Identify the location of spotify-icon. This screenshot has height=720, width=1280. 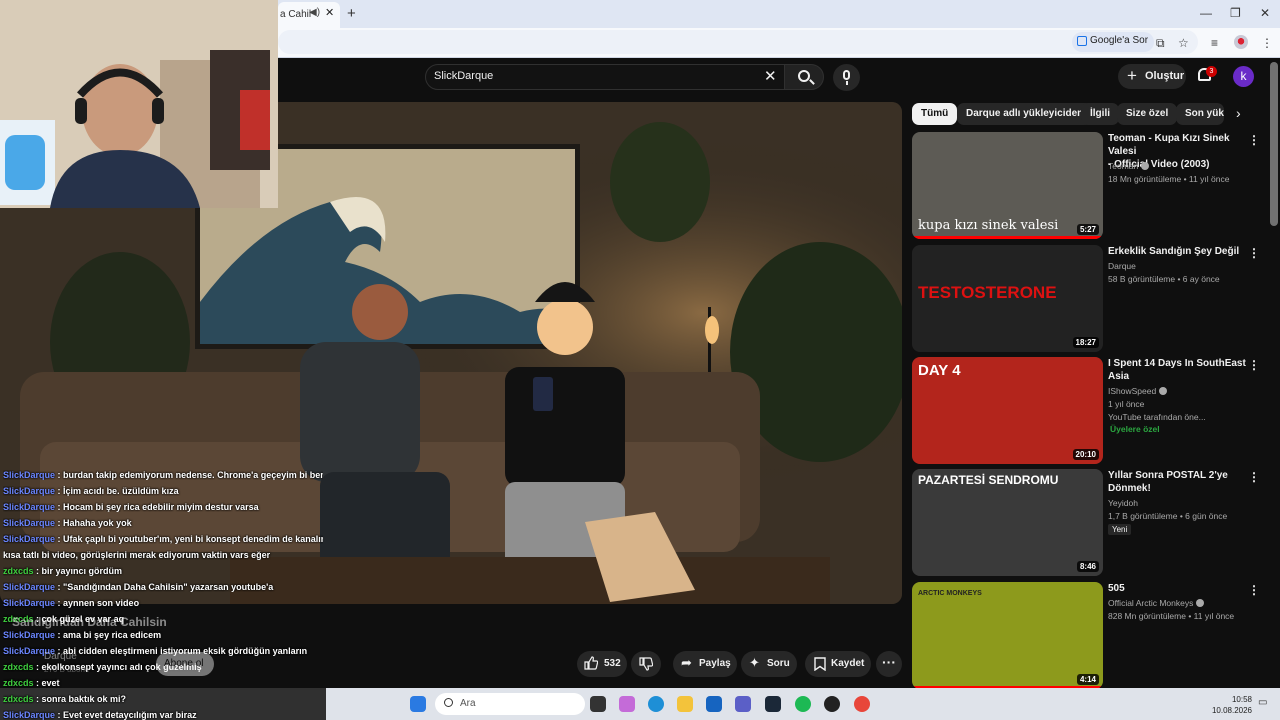
(803, 704).